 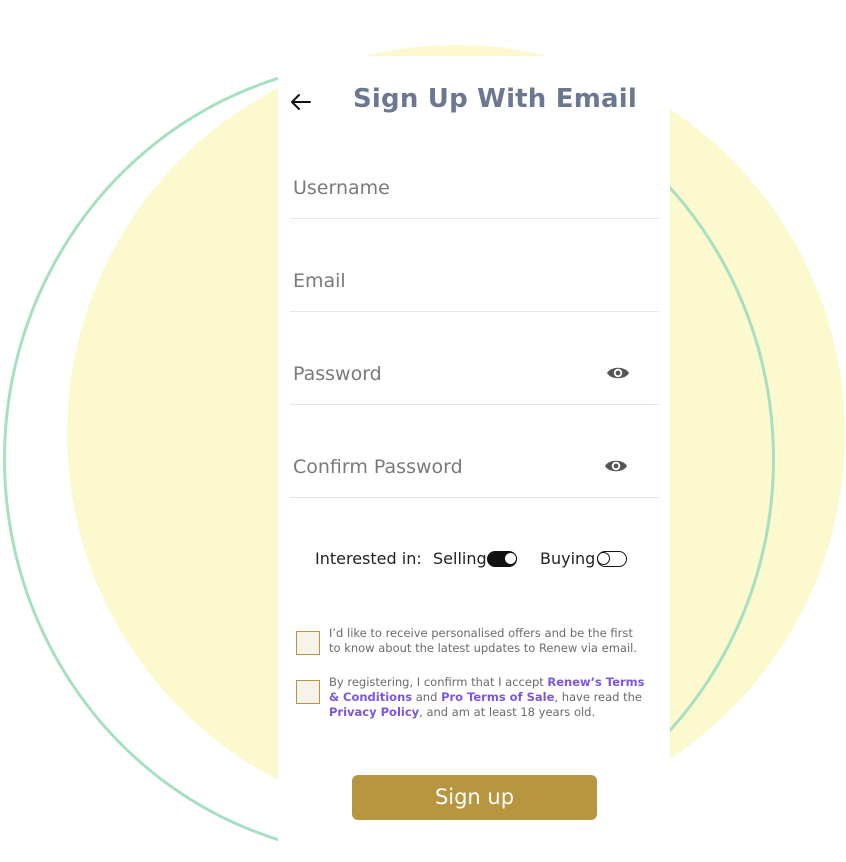 What do you see at coordinates (502, 559) in the screenshot?
I see `selling-toggle` at bounding box center [502, 559].